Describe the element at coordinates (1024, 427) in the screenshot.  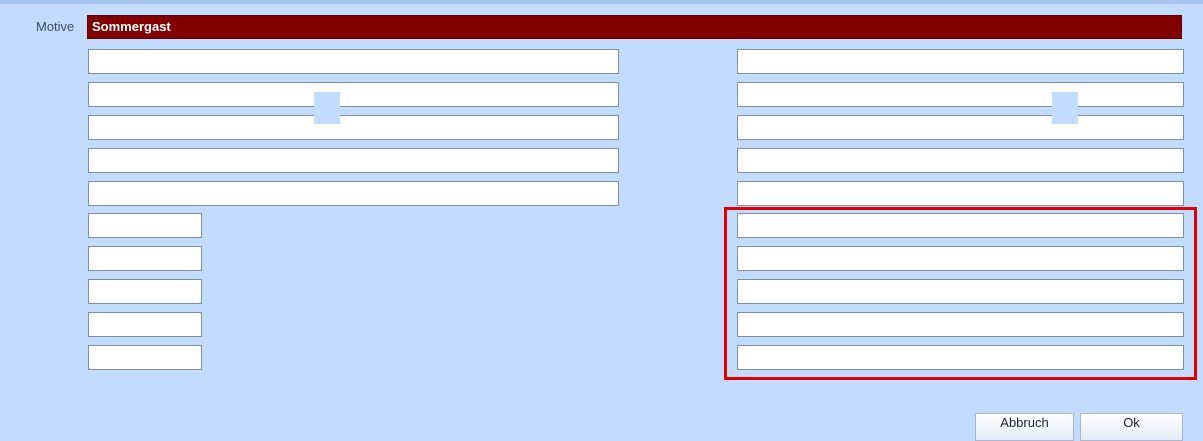
I see `cancel-button: Abbruch` at that location.